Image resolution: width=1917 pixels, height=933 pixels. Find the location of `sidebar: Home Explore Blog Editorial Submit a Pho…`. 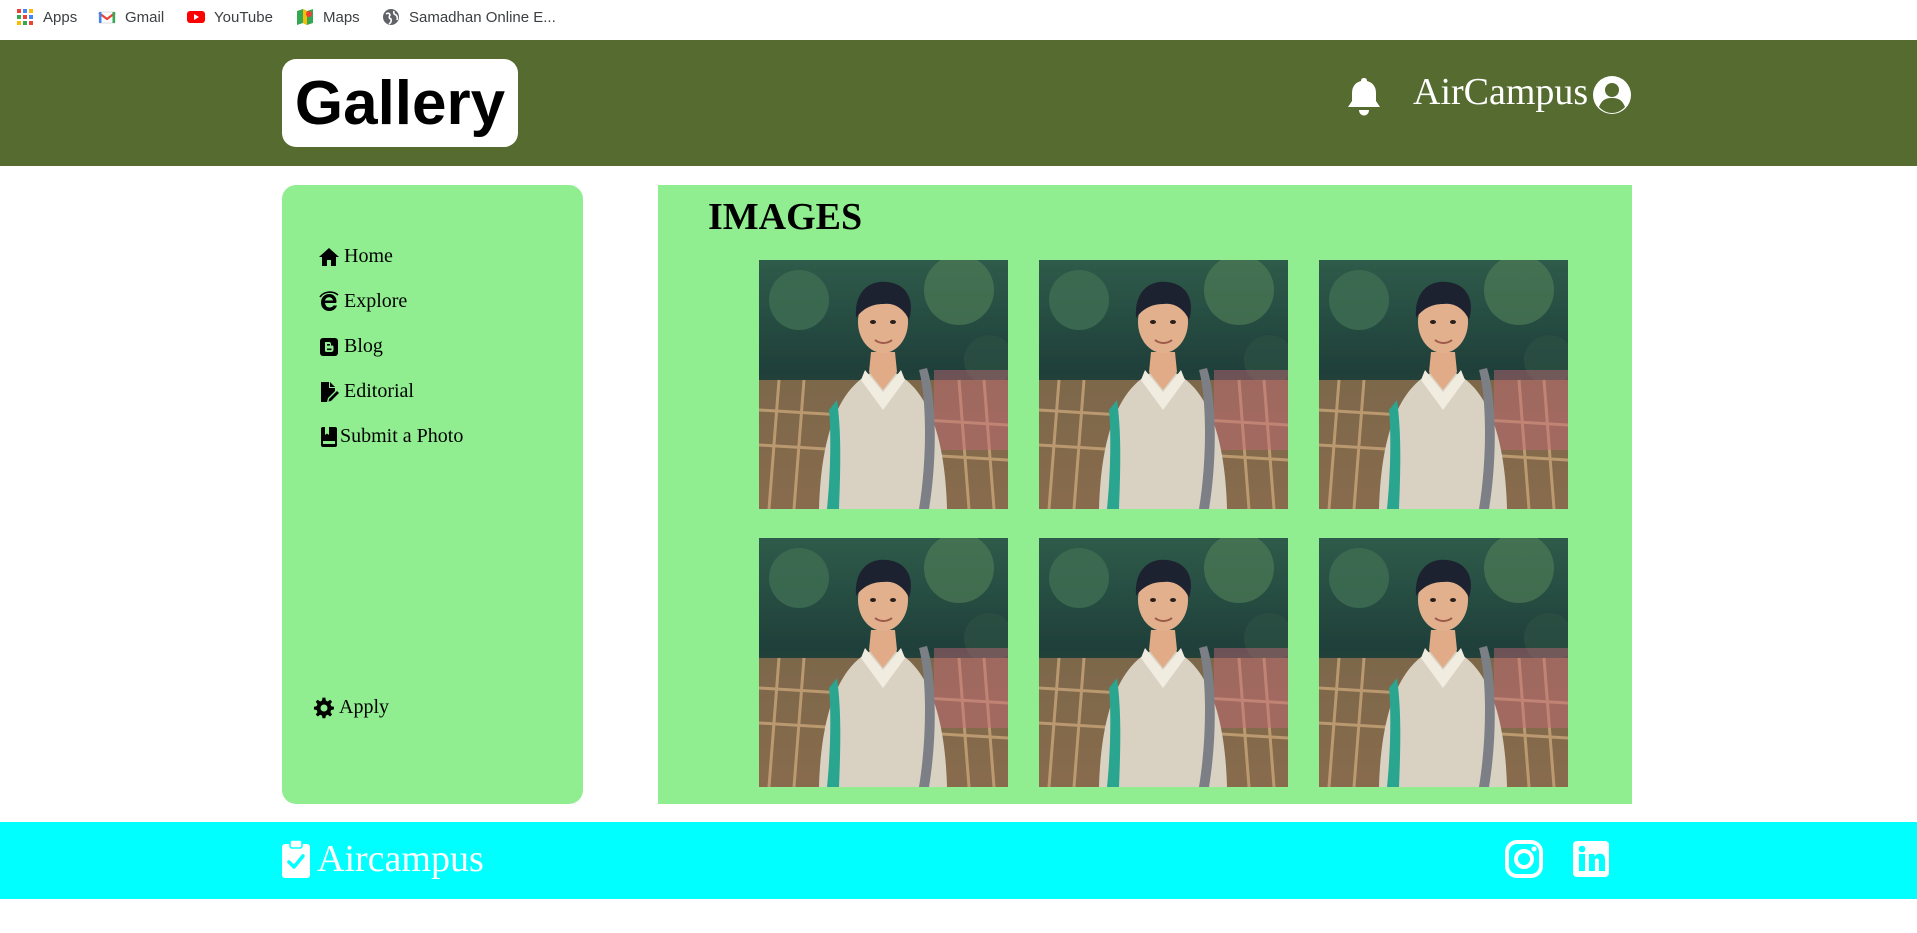

sidebar: Home Explore Blog Editorial Submit a Pho… is located at coordinates (432, 494).